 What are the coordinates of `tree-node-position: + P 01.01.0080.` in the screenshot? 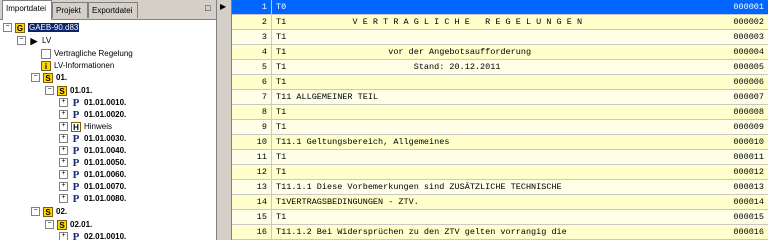 It's located at (92, 198).